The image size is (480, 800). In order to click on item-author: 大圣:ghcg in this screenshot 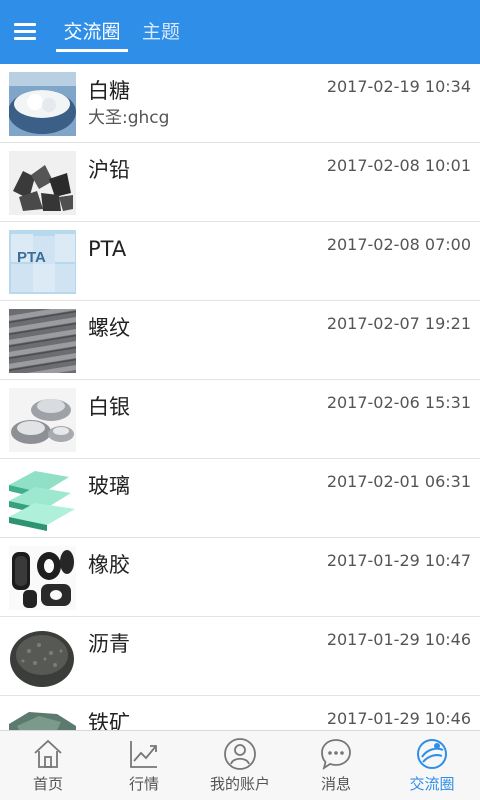, I will do `click(129, 118)`.